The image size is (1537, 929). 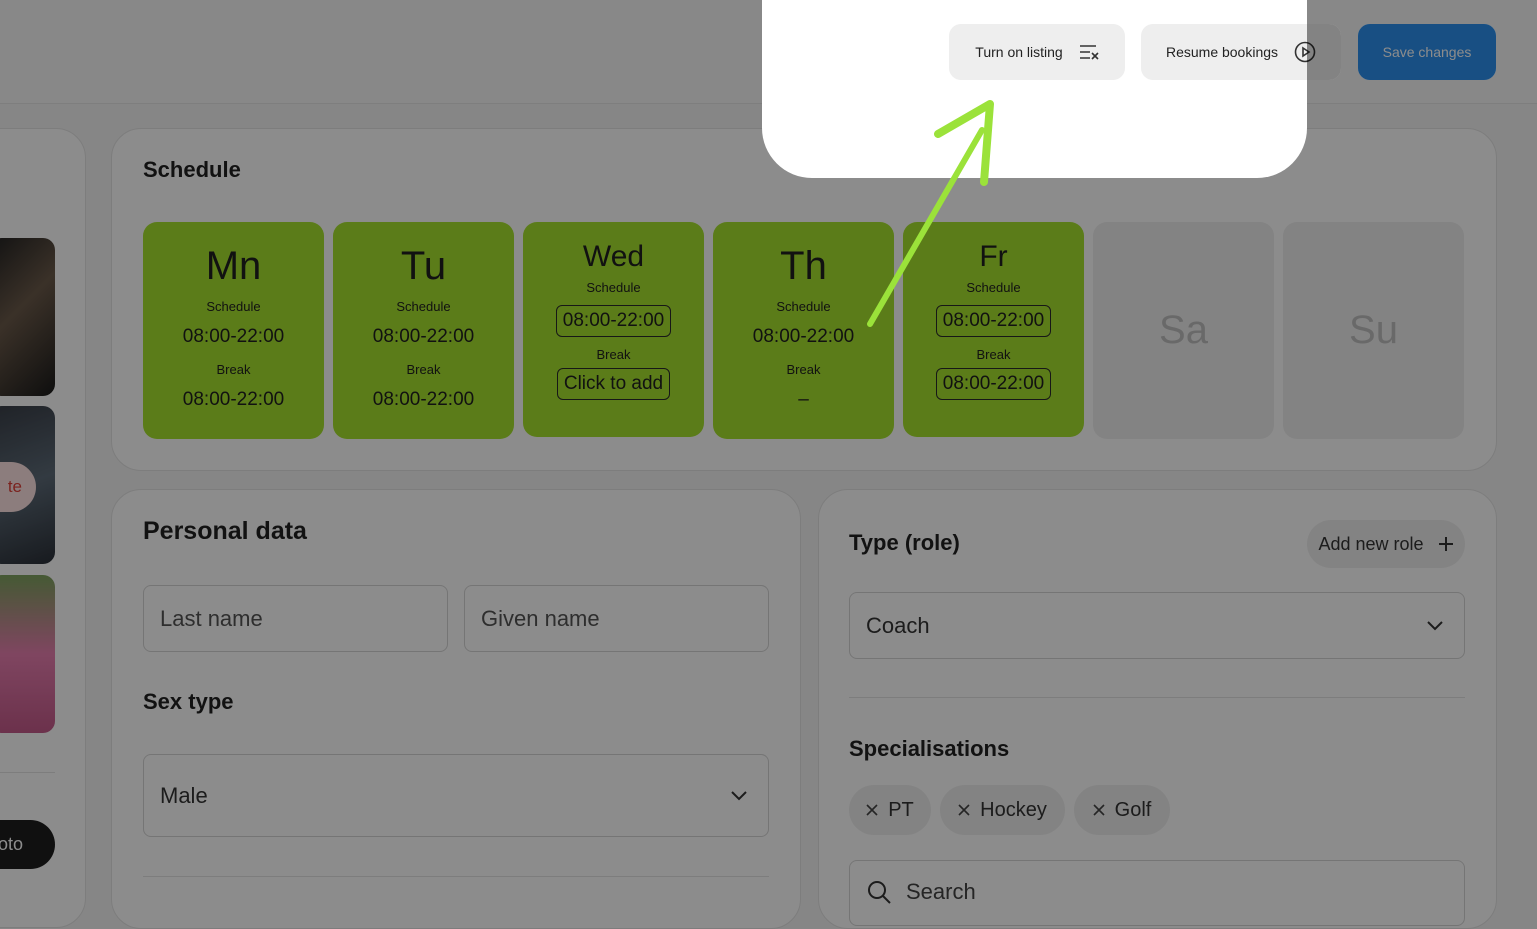 What do you see at coordinates (1222, 52) in the screenshot?
I see `resume-bookings-label: Resume bookings` at bounding box center [1222, 52].